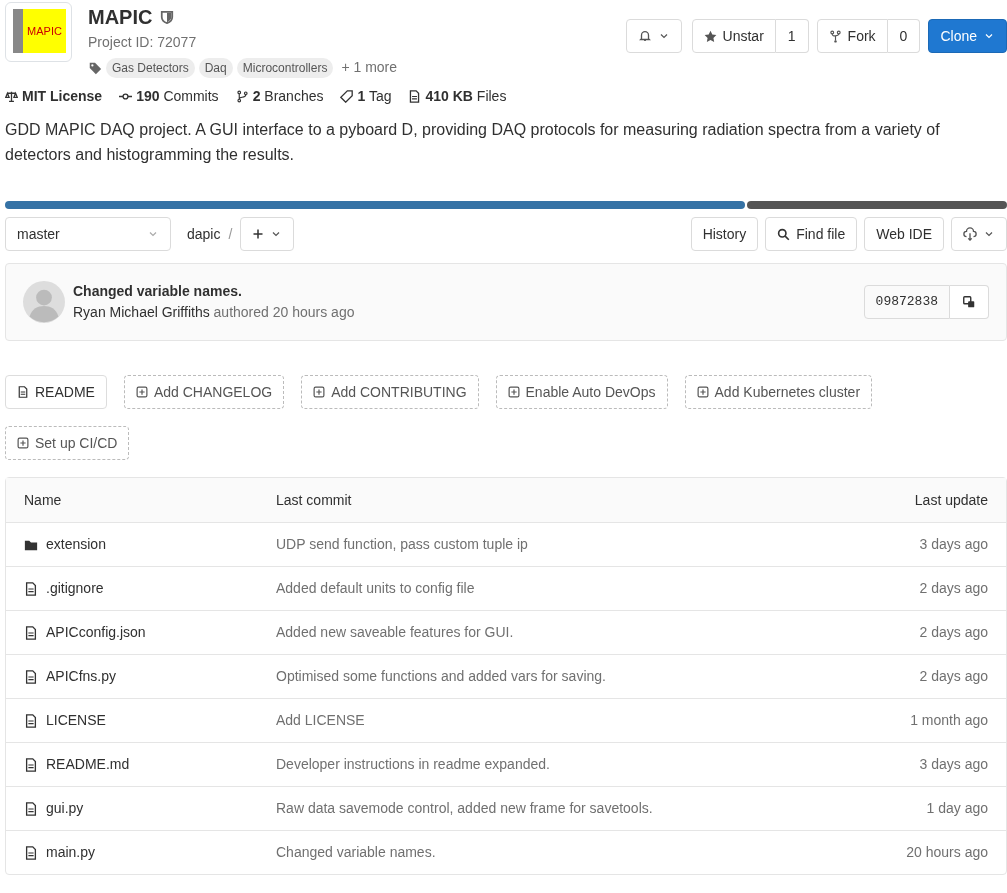 This screenshot has height=893, width=1007. I want to click on notification-button, so click(653, 36).